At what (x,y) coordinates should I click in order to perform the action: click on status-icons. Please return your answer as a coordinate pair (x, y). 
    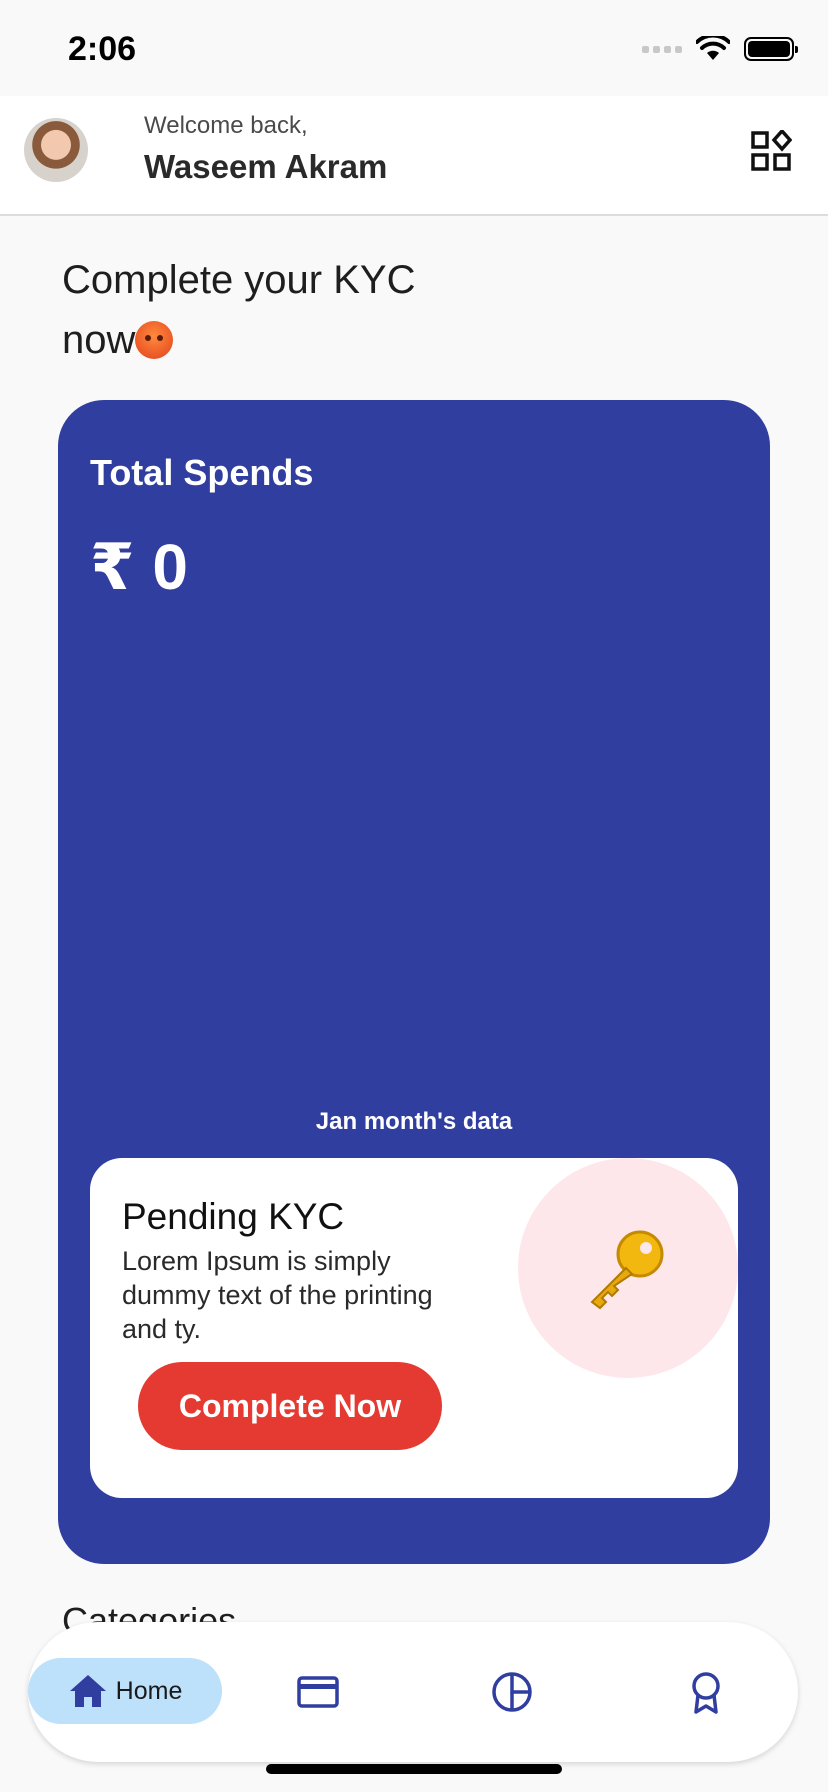
    Looking at the image, I should click on (720, 49).